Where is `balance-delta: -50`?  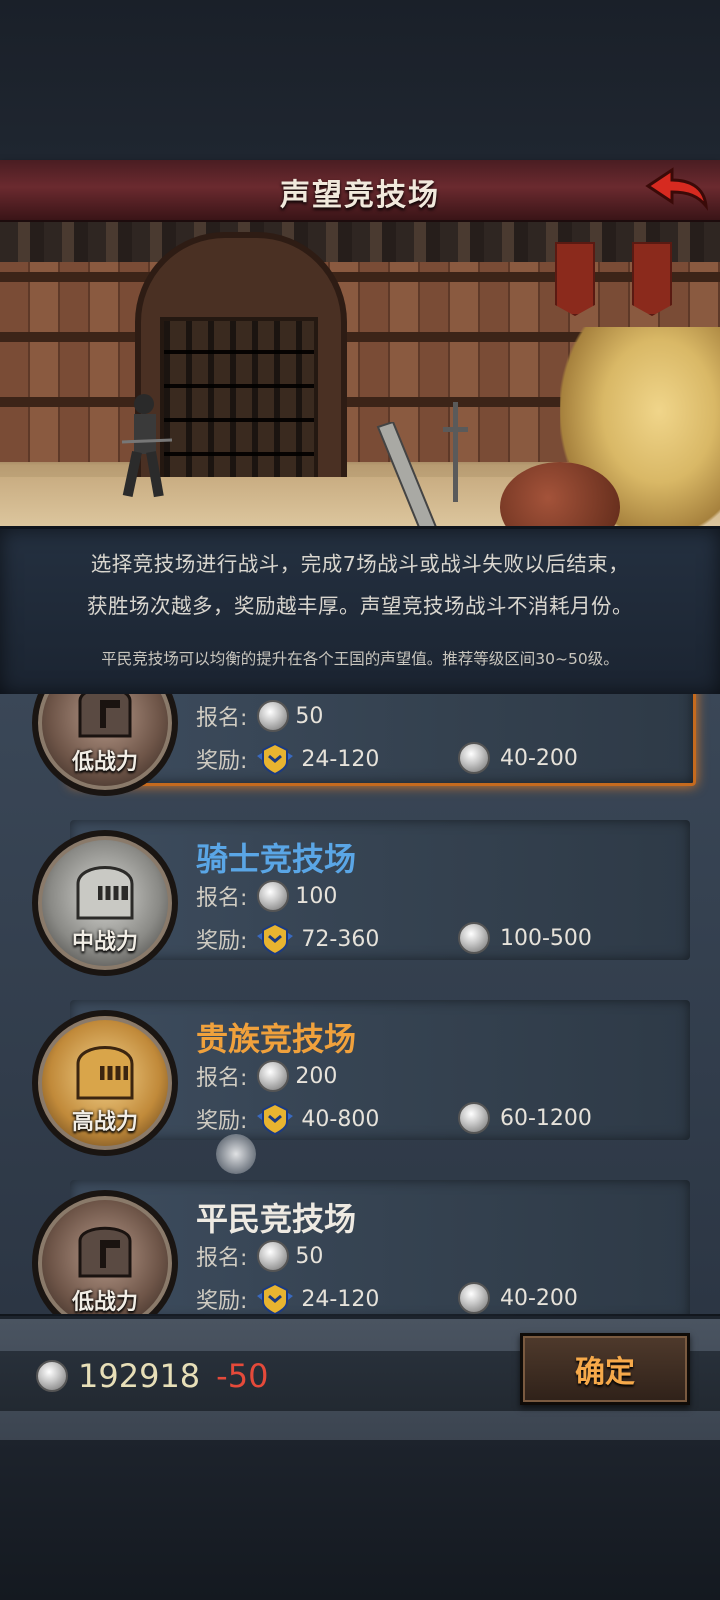
balance-delta: -50 is located at coordinates (242, 1376).